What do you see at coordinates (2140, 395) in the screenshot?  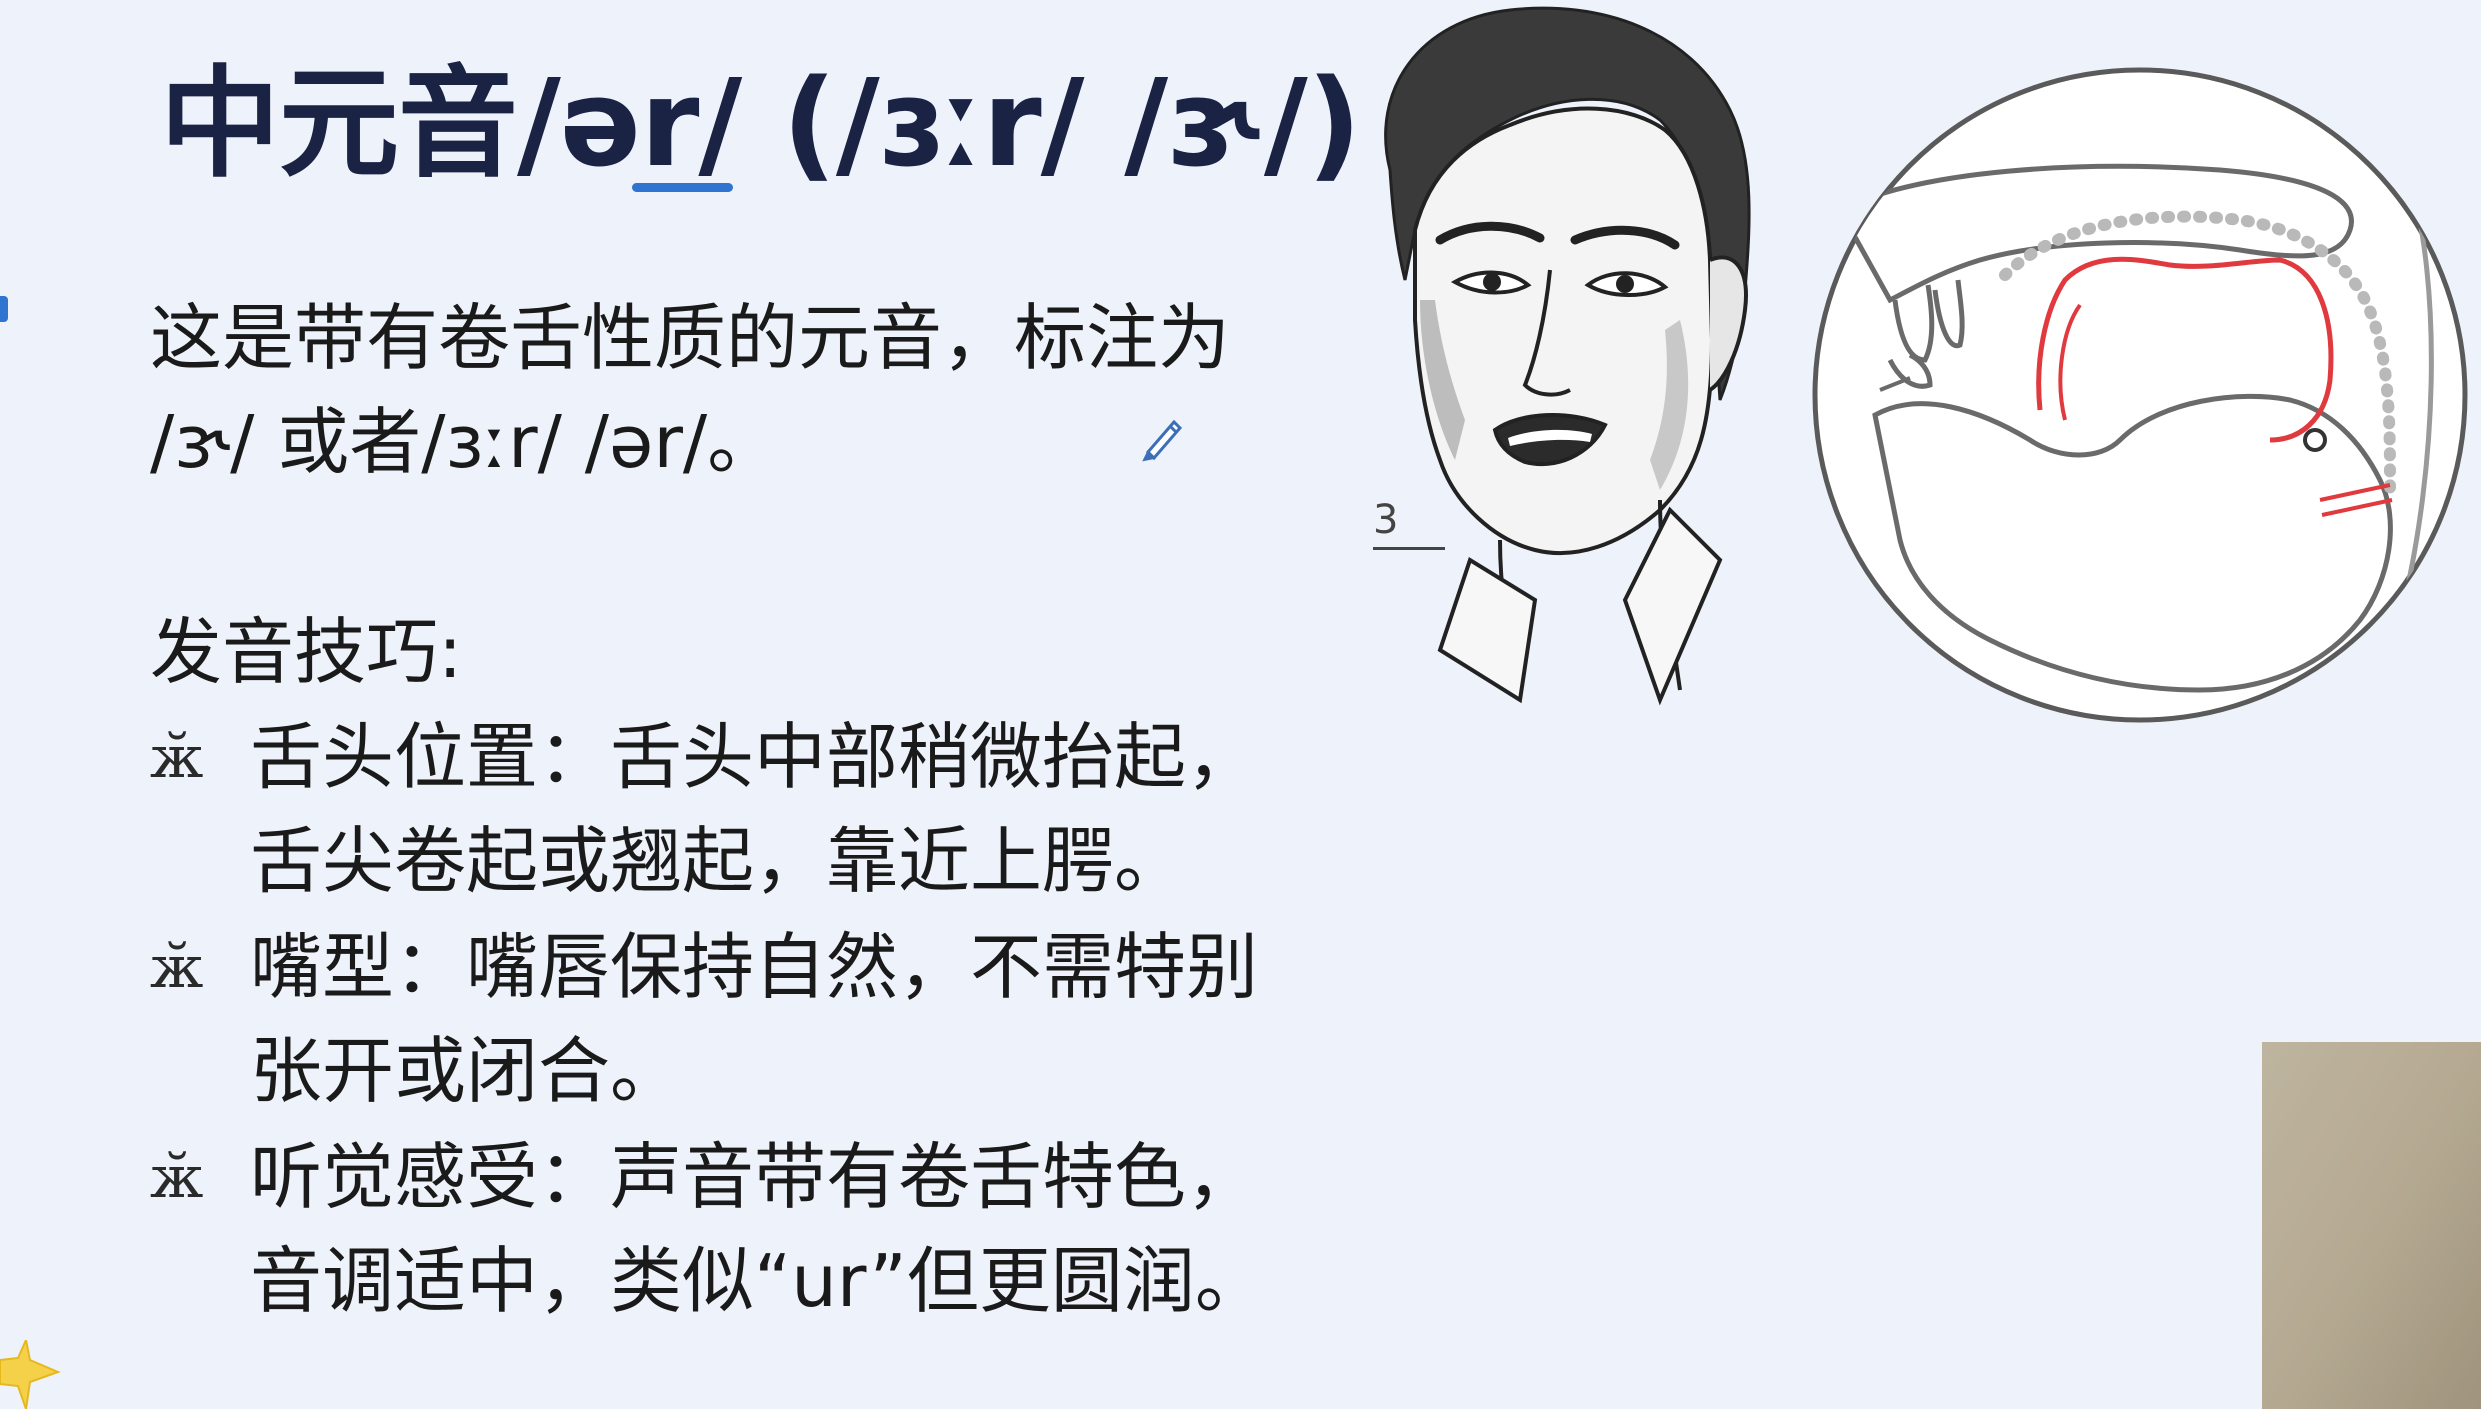 I see `mouth-cross-section-illustration` at bounding box center [2140, 395].